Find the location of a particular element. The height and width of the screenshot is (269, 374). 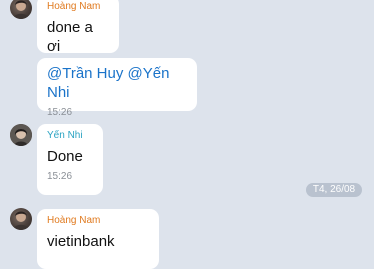

message-text: Done is located at coordinates (65, 156).